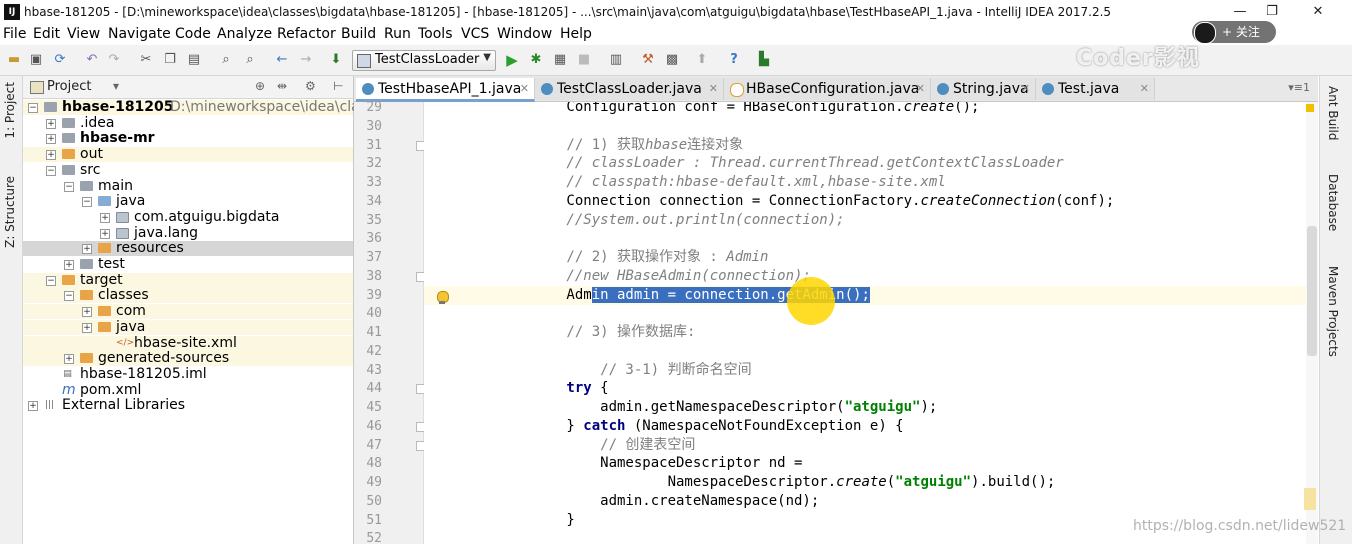  What do you see at coordinates (629, 89) in the screenshot?
I see `editor-tab: TestClassLoader.java ✕` at bounding box center [629, 89].